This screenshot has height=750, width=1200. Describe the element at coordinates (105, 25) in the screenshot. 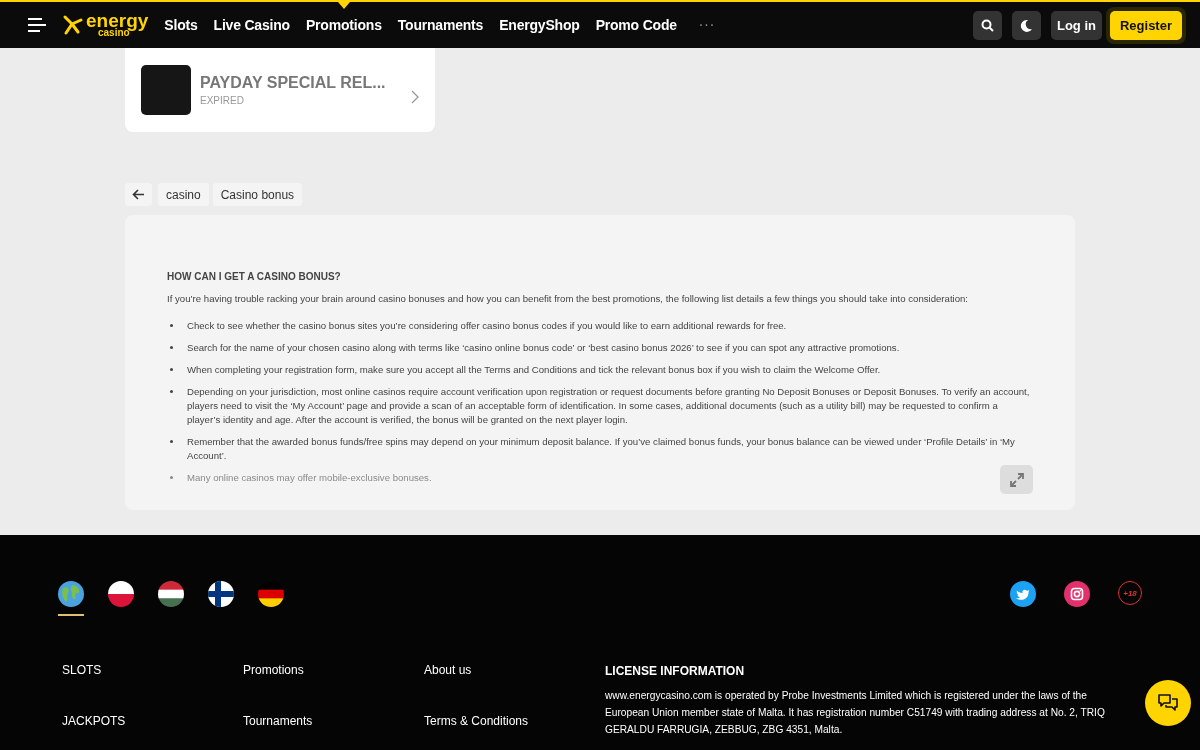

I see `logo: energy casino` at that location.